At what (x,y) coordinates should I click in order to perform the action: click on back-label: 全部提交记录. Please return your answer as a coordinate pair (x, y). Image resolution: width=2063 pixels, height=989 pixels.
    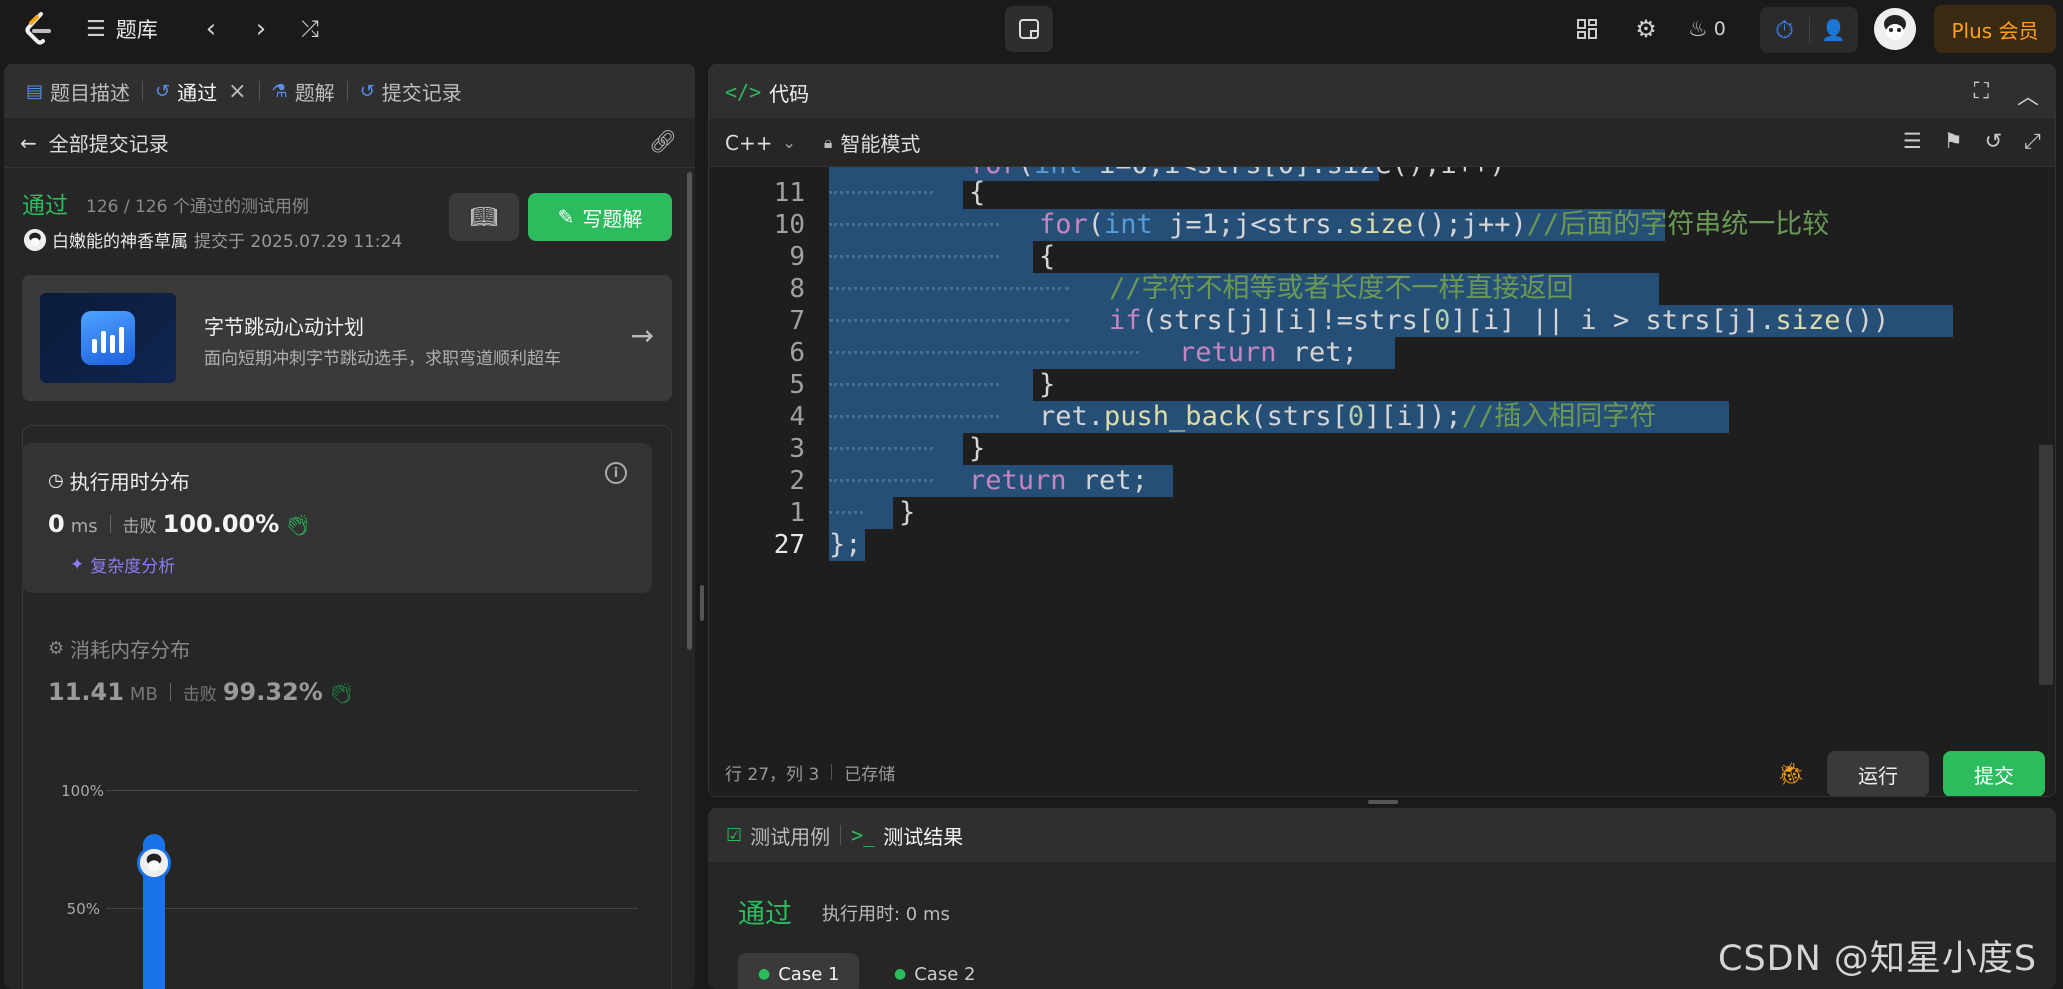
    Looking at the image, I should click on (108, 144).